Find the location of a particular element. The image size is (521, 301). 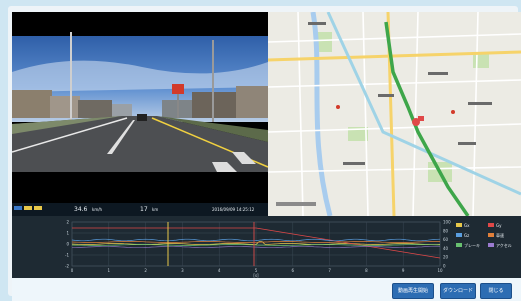

x-tick-label: 9 is located at coordinates (403, 270).